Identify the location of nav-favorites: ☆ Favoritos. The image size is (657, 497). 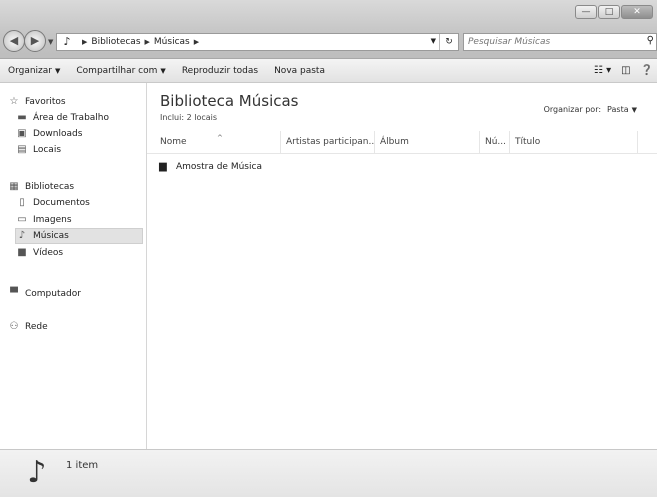
(37, 102).